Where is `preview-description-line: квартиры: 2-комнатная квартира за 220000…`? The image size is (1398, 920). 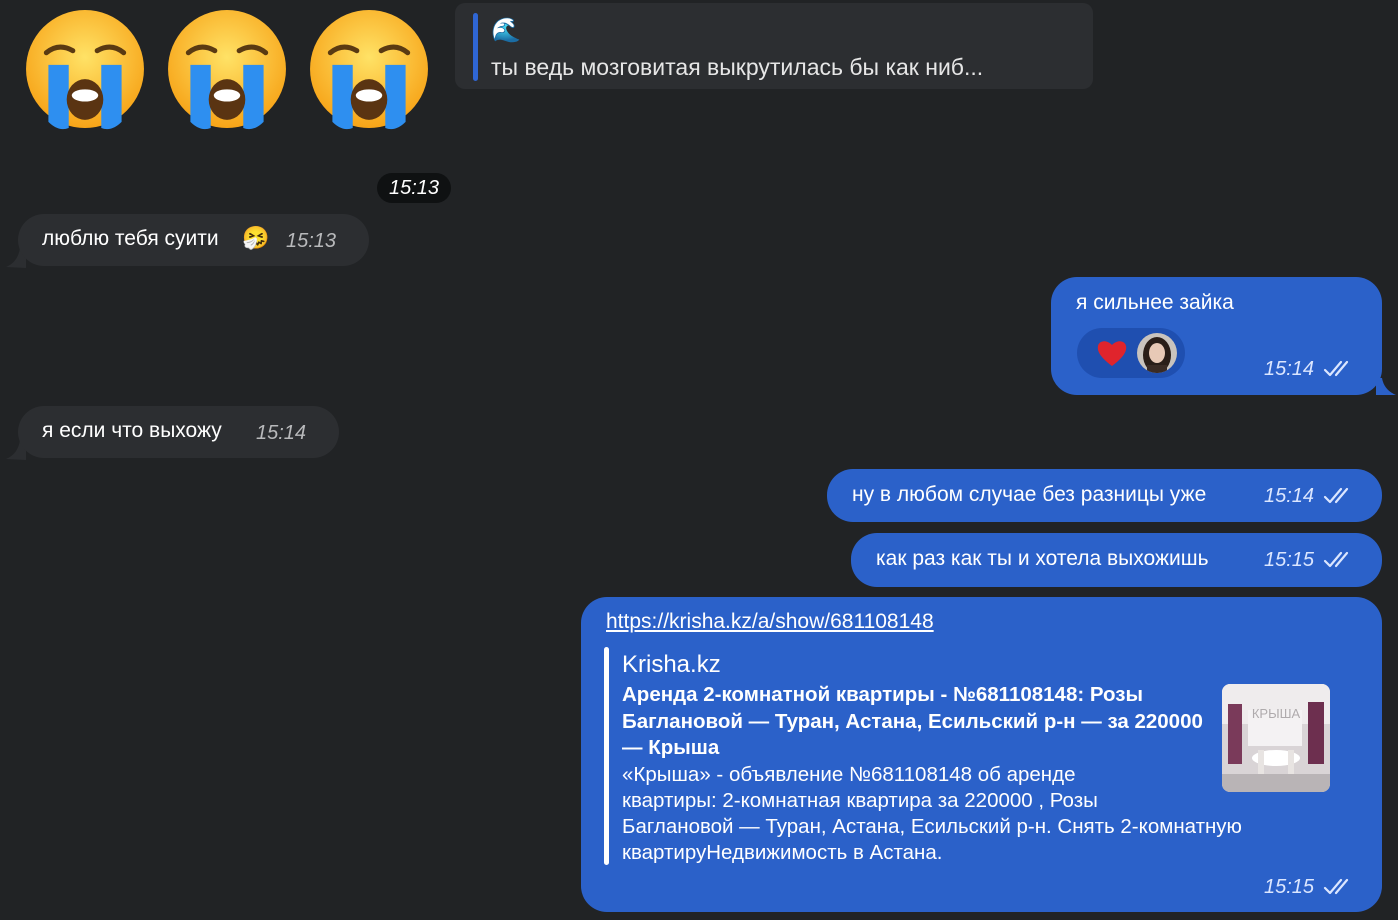 preview-description-line: квартиры: 2-комнатная квартира за 220000… is located at coordinates (860, 800).